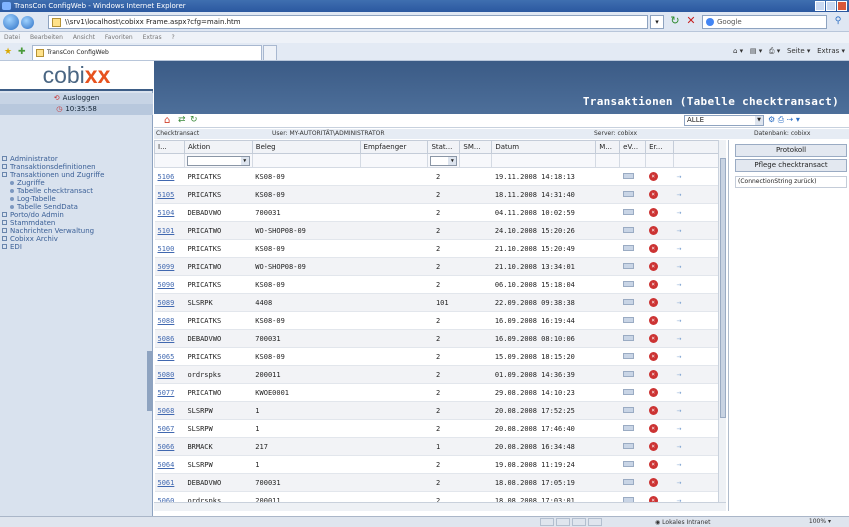  What do you see at coordinates (169, 356) in the screenshot?
I see `row-id-link: 5065` at bounding box center [169, 356].